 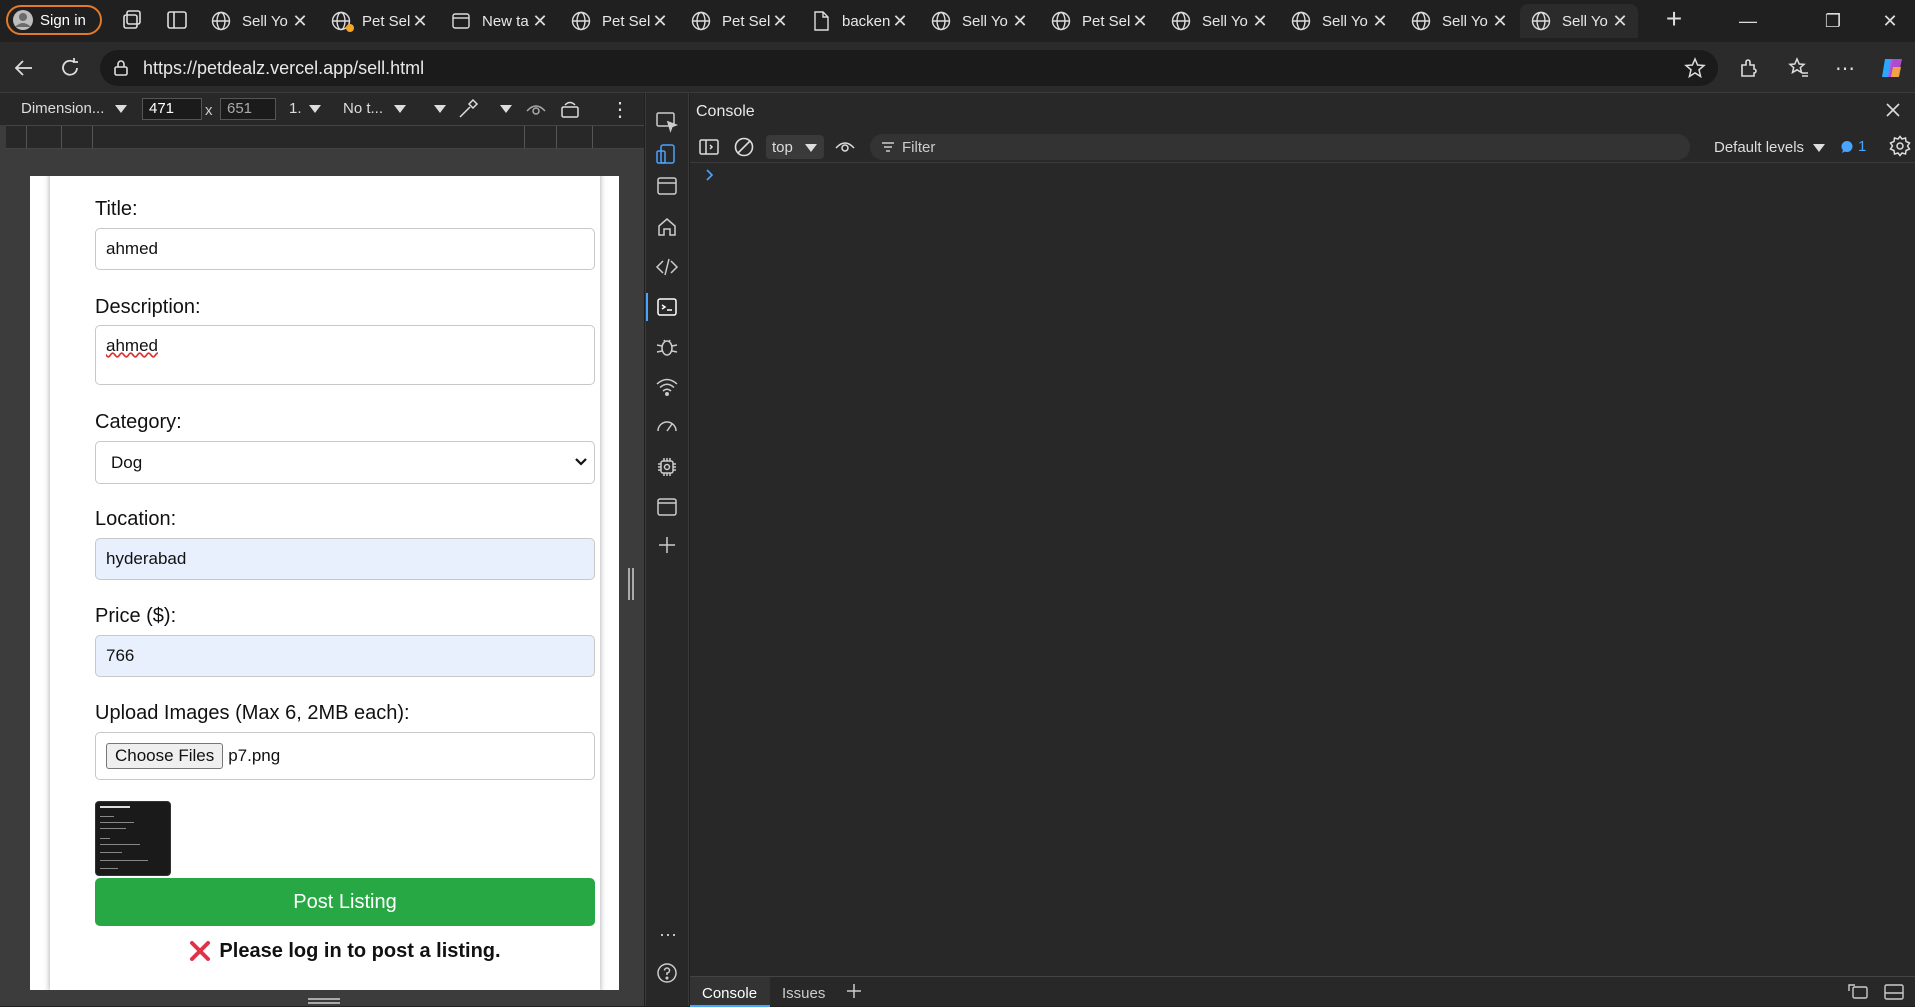 I want to click on cross-mark-icon, so click(x=200, y=951).